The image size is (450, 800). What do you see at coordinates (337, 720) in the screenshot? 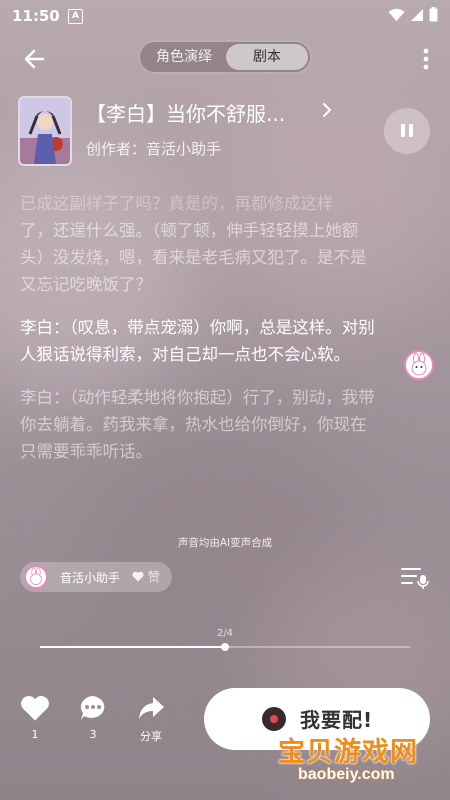
I see `dub-cta-label: 我要配!` at bounding box center [337, 720].